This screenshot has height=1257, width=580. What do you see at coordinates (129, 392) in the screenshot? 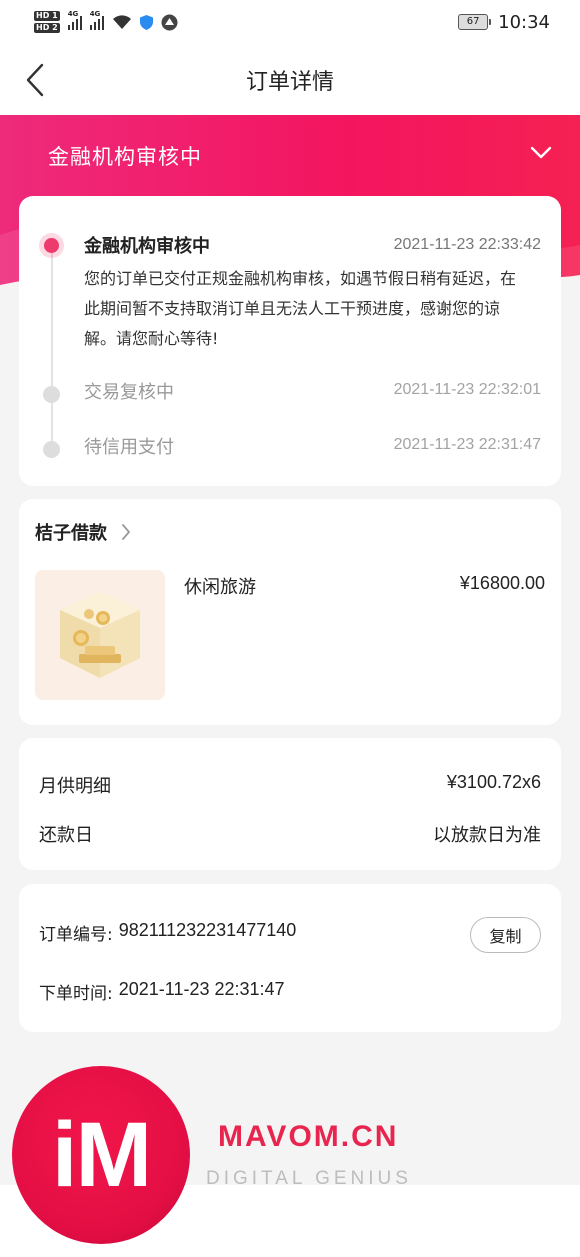
I see `timeline-step-title: 交易复核中` at bounding box center [129, 392].